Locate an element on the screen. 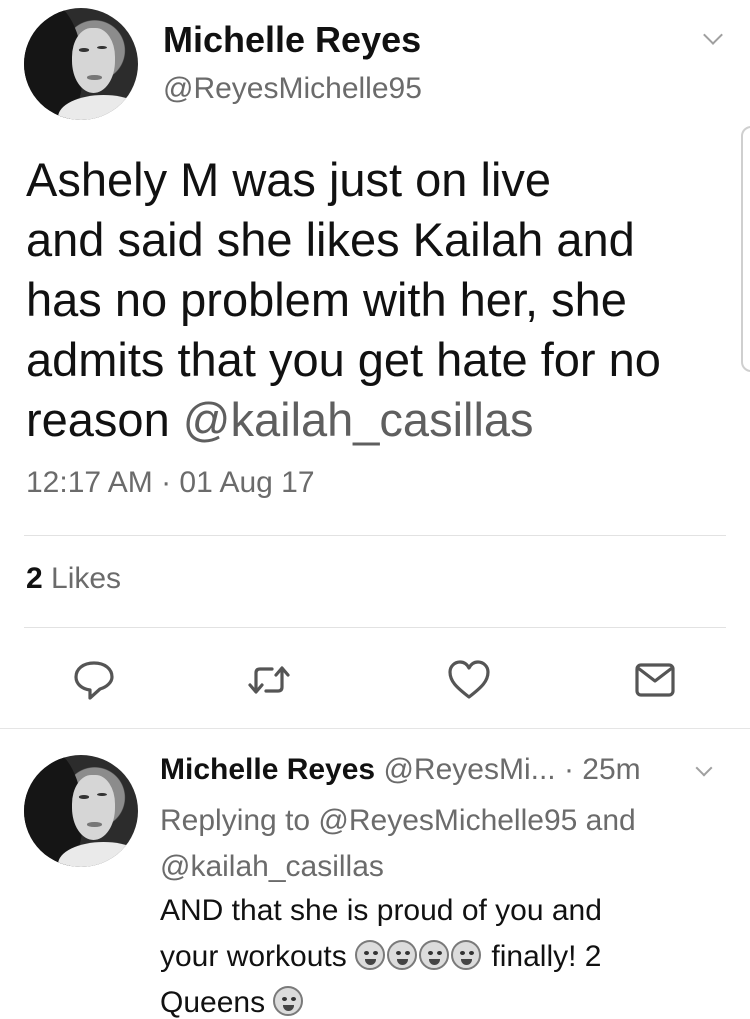 This screenshot has height=1019, width=750. author-handle: @ReyesMichelle95 is located at coordinates (292, 89).